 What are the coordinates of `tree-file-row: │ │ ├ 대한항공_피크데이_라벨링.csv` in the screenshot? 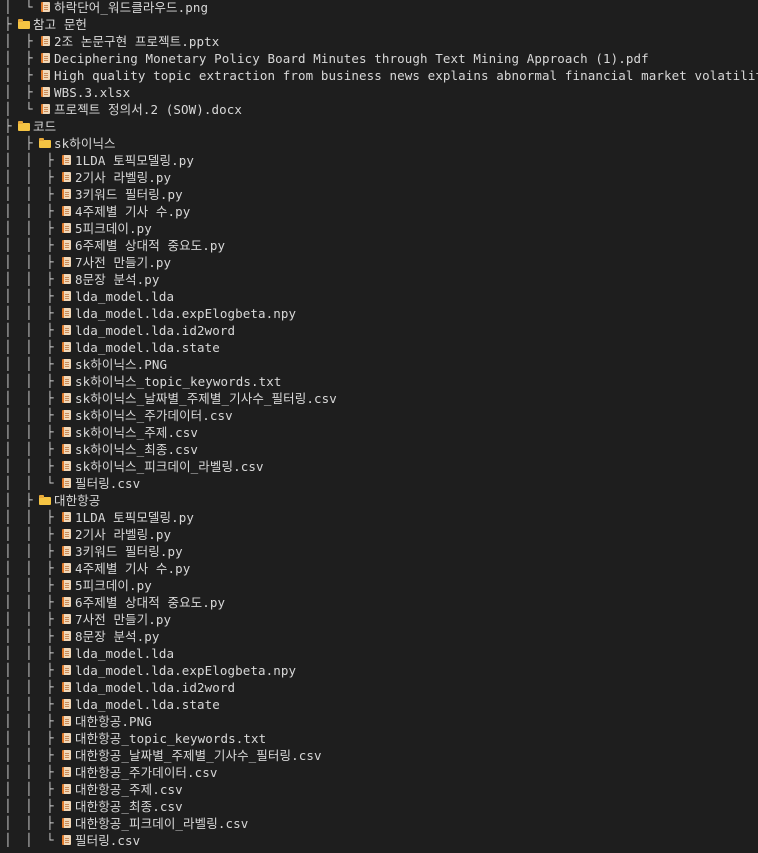 It's located at (379, 823).